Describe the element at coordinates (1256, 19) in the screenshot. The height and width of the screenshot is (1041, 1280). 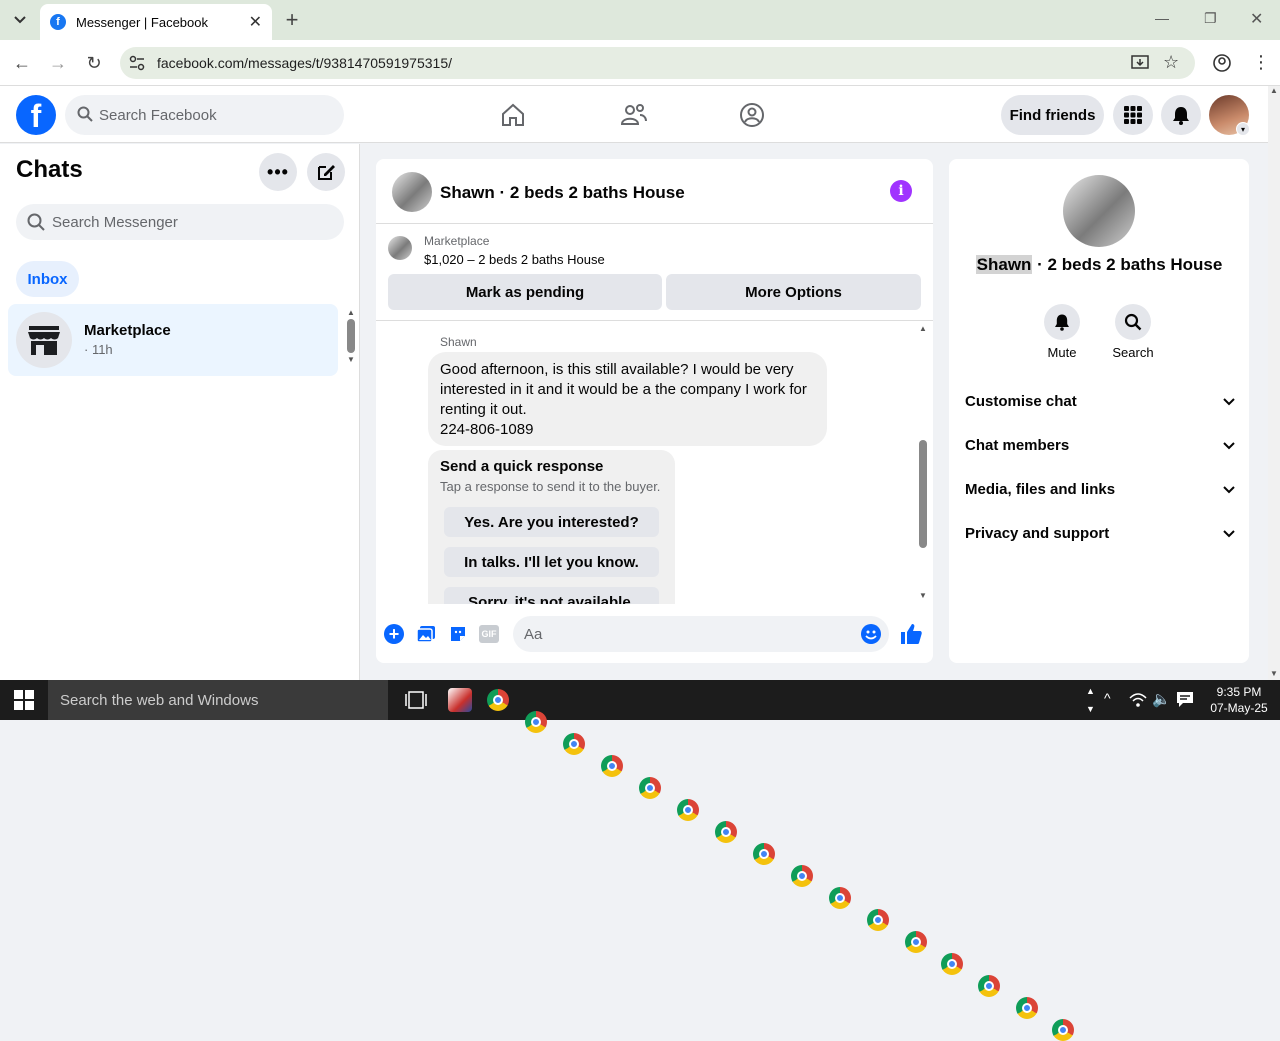
I see `window-close-icon: ✕` at that location.